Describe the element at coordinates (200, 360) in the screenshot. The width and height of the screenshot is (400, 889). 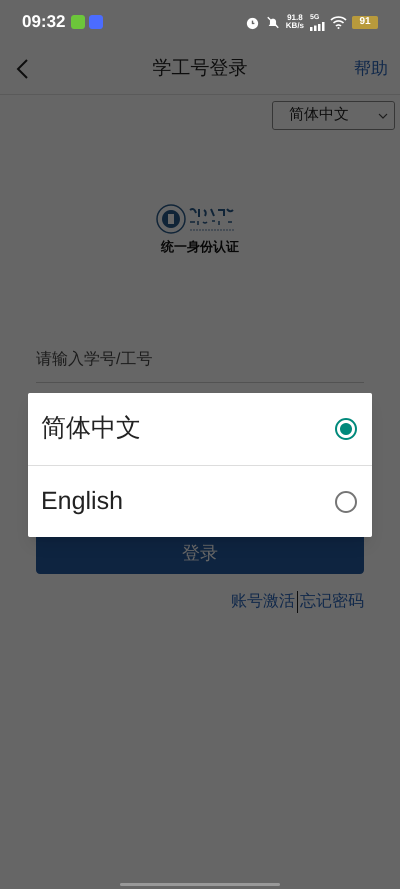
I see `username-field: 请输入学号/工号` at that location.